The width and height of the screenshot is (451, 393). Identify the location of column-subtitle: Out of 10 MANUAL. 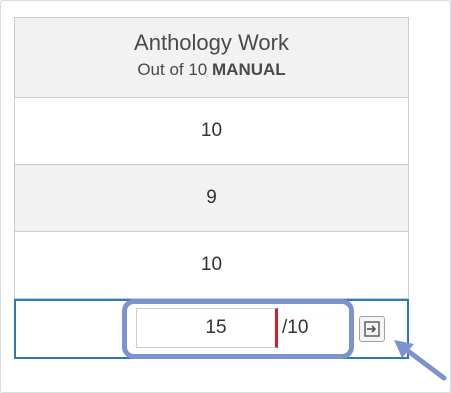
(211, 70).